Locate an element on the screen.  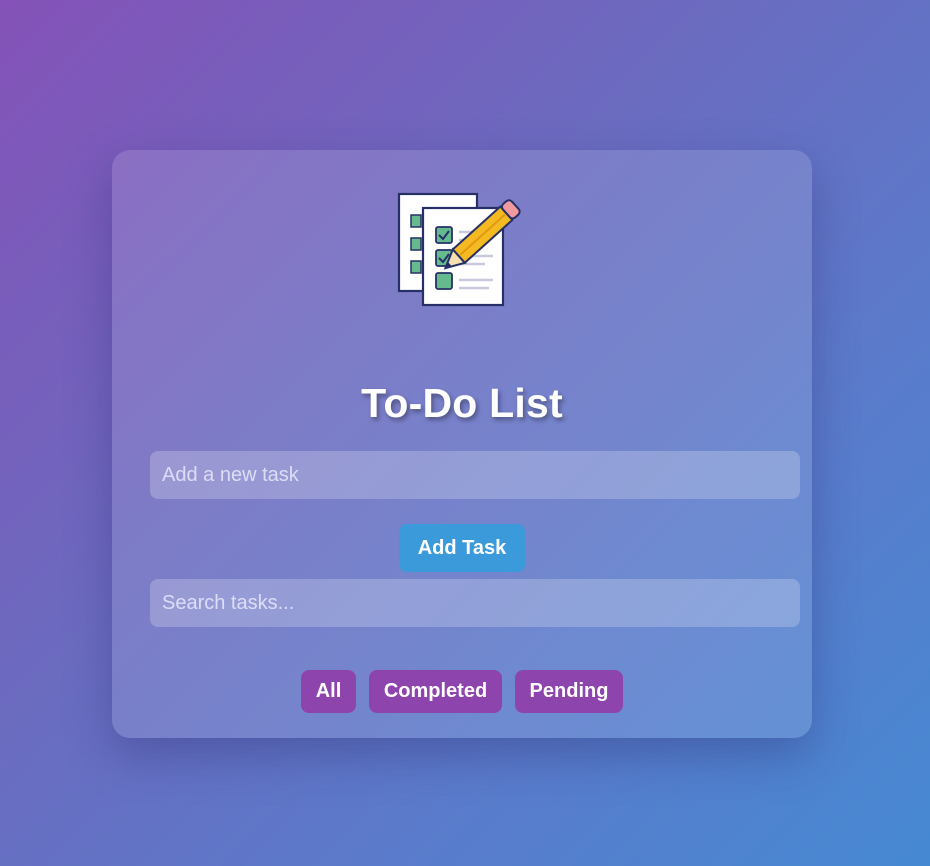
filter-bar: All Completed Pending is located at coordinates (462, 691).